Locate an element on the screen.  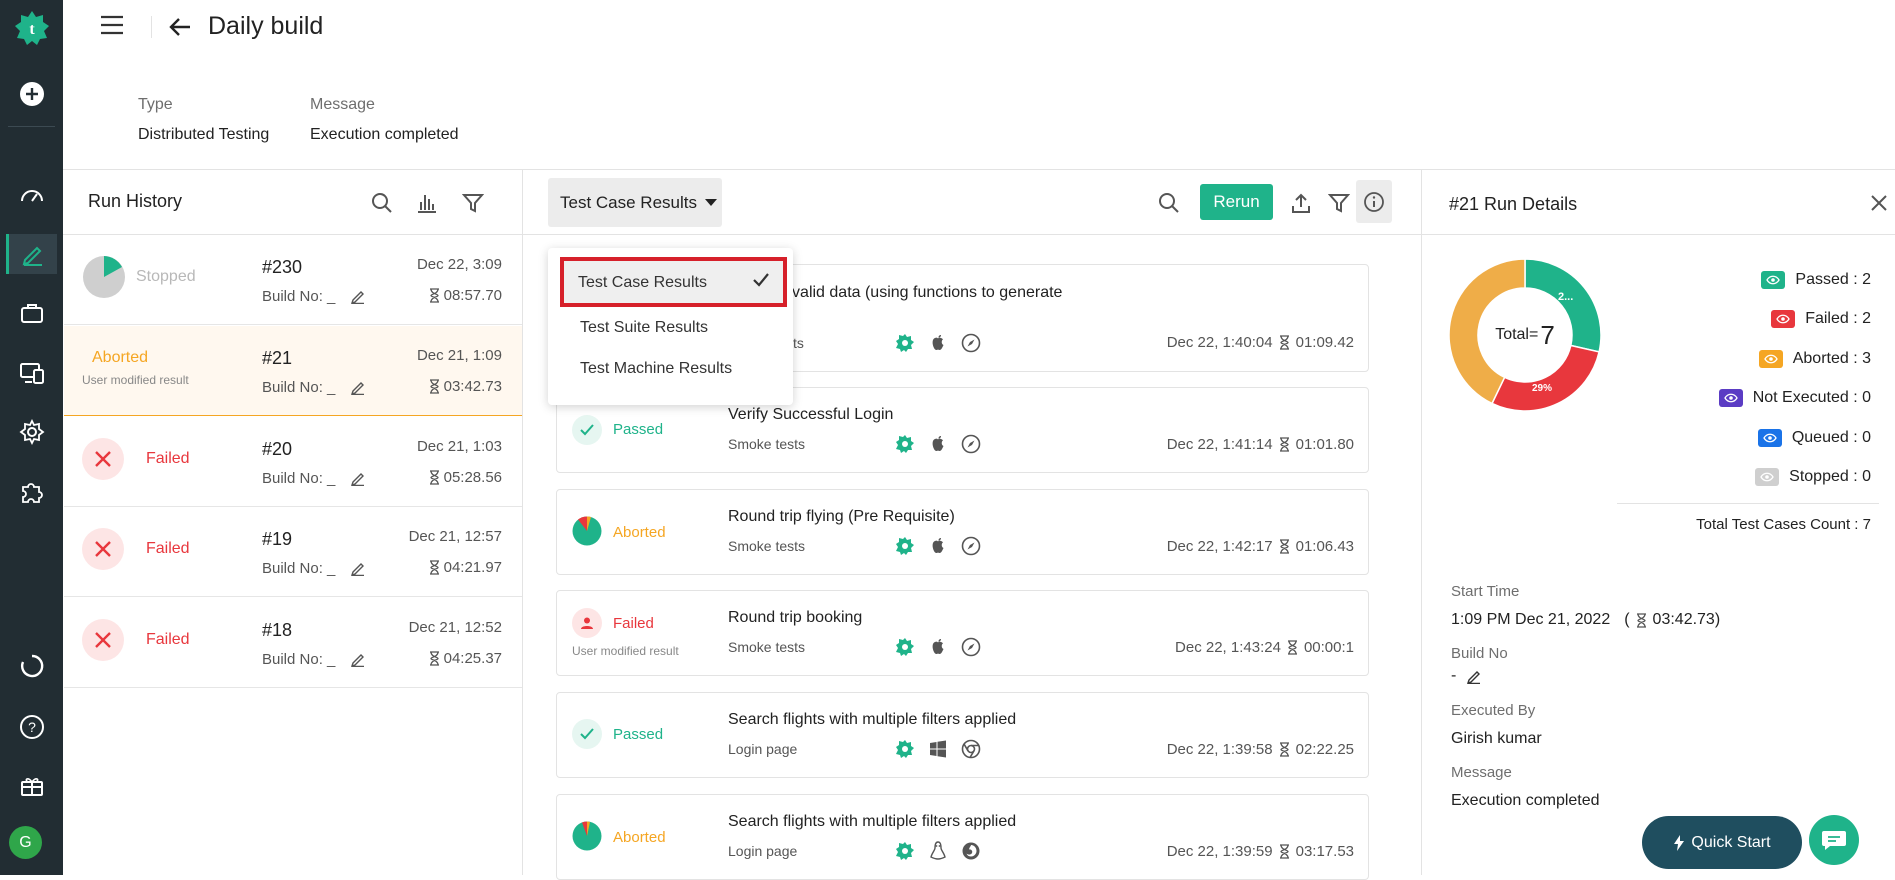
info-icon is located at coordinates (1374, 201).